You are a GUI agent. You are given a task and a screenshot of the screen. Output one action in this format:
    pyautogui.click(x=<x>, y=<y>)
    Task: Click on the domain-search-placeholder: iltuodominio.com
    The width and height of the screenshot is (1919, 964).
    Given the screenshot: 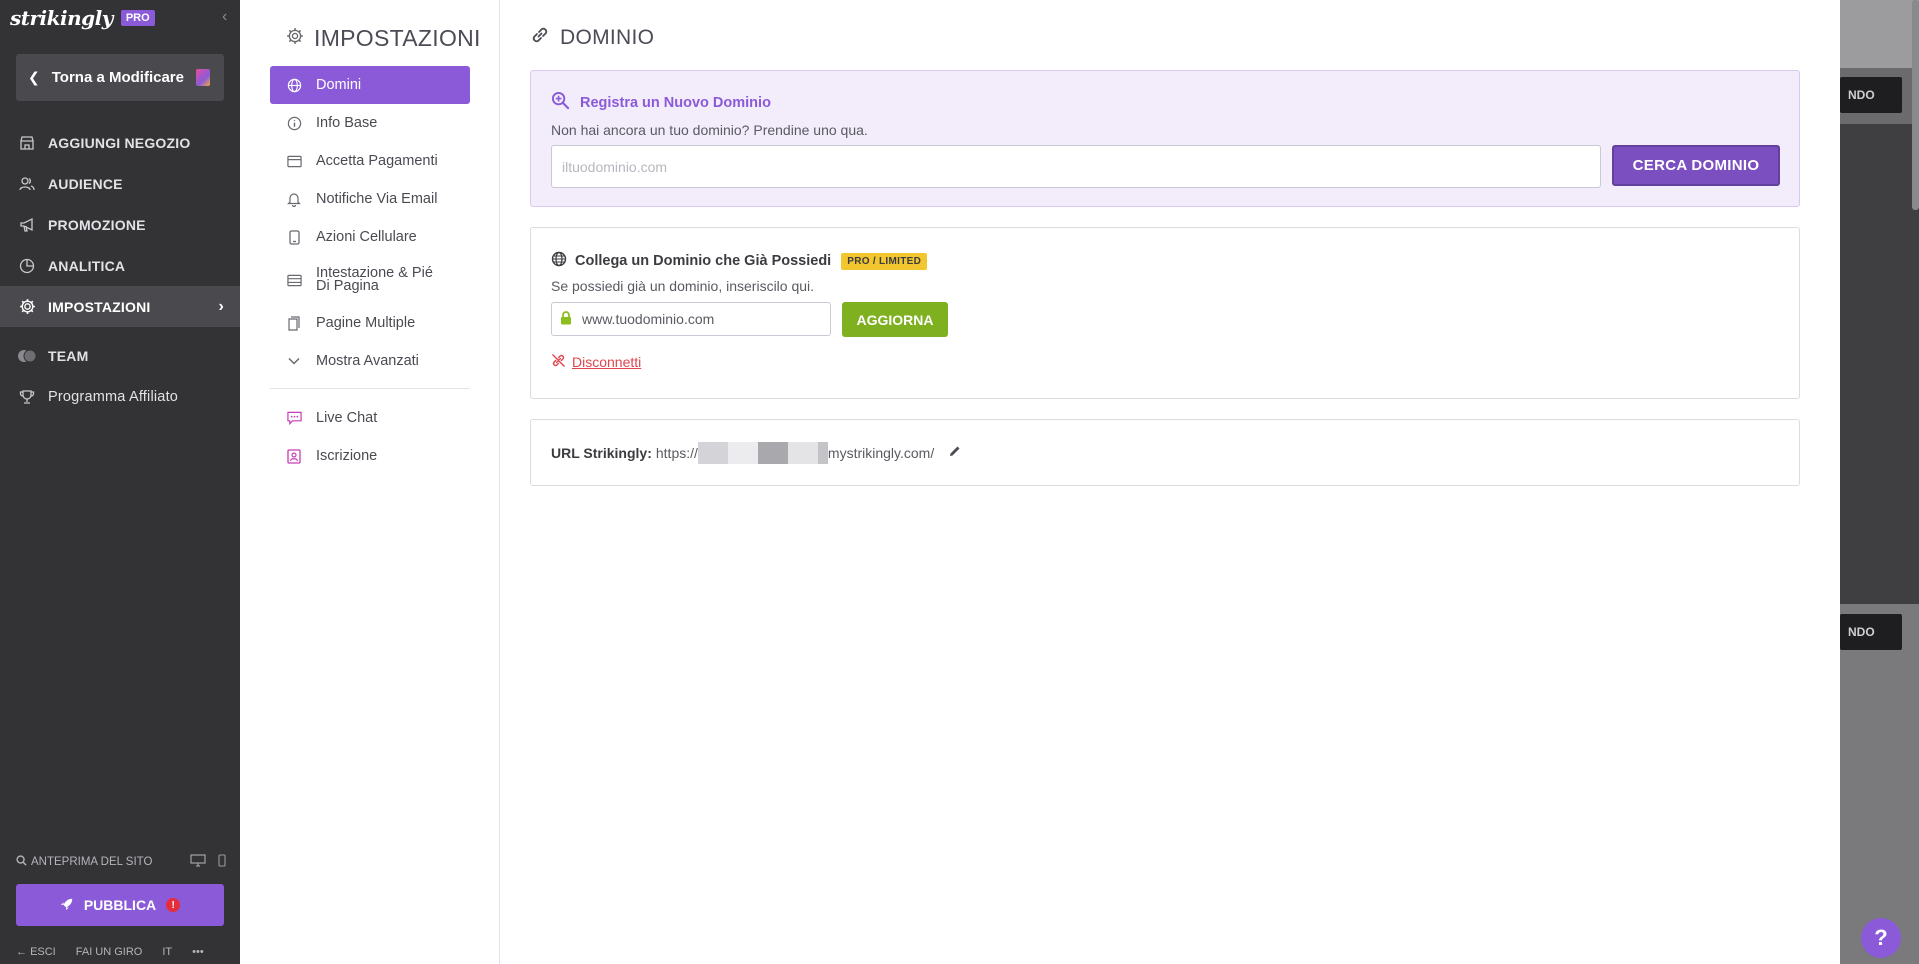 What is the action you would take?
    pyautogui.click(x=615, y=166)
    